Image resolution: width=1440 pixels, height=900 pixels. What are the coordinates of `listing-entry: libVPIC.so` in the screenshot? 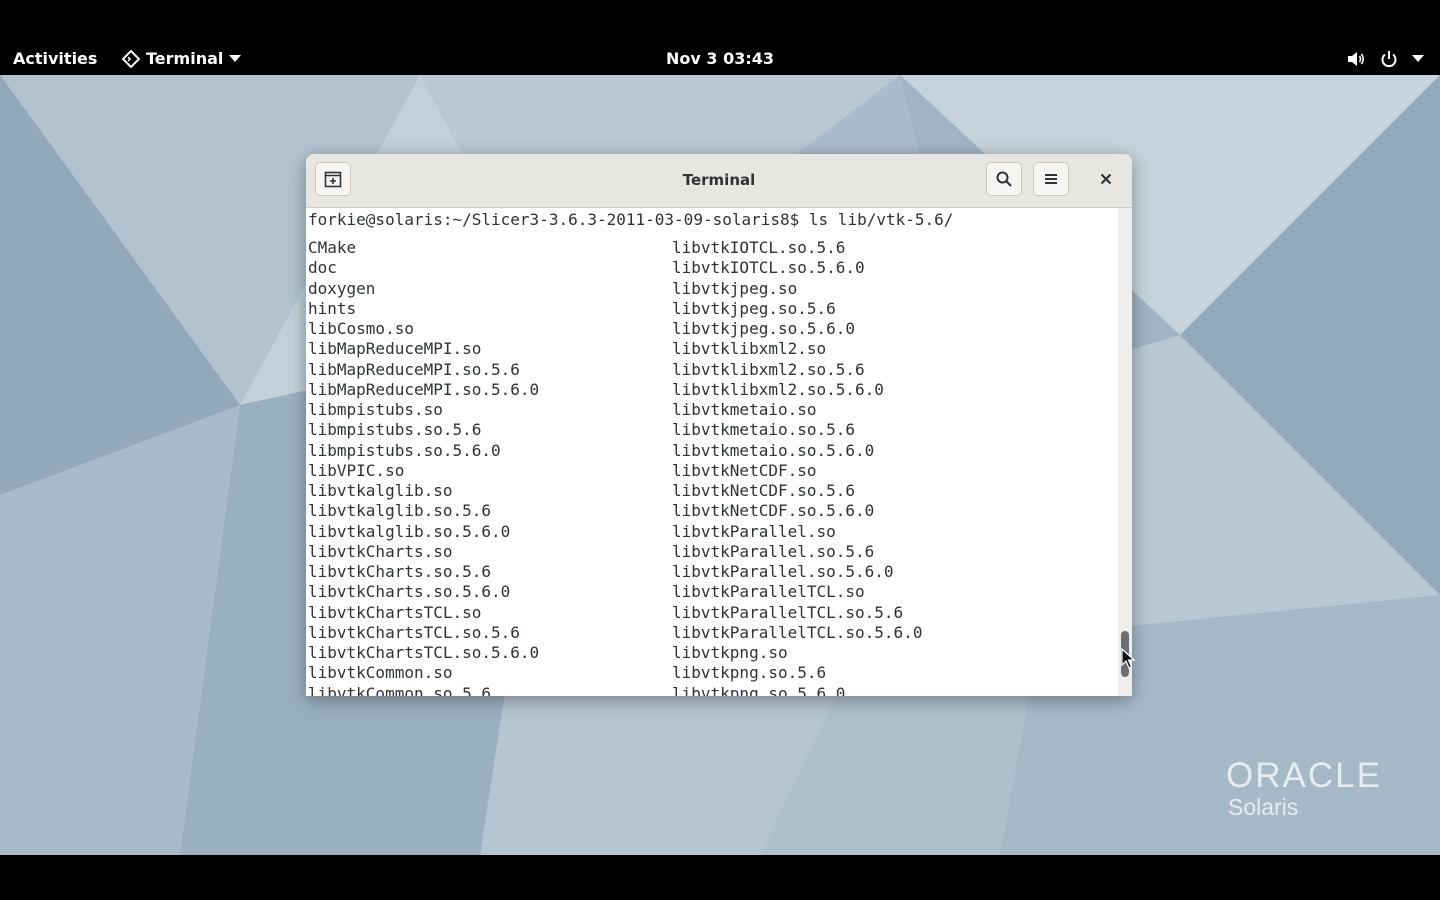 It's located at (356, 470).